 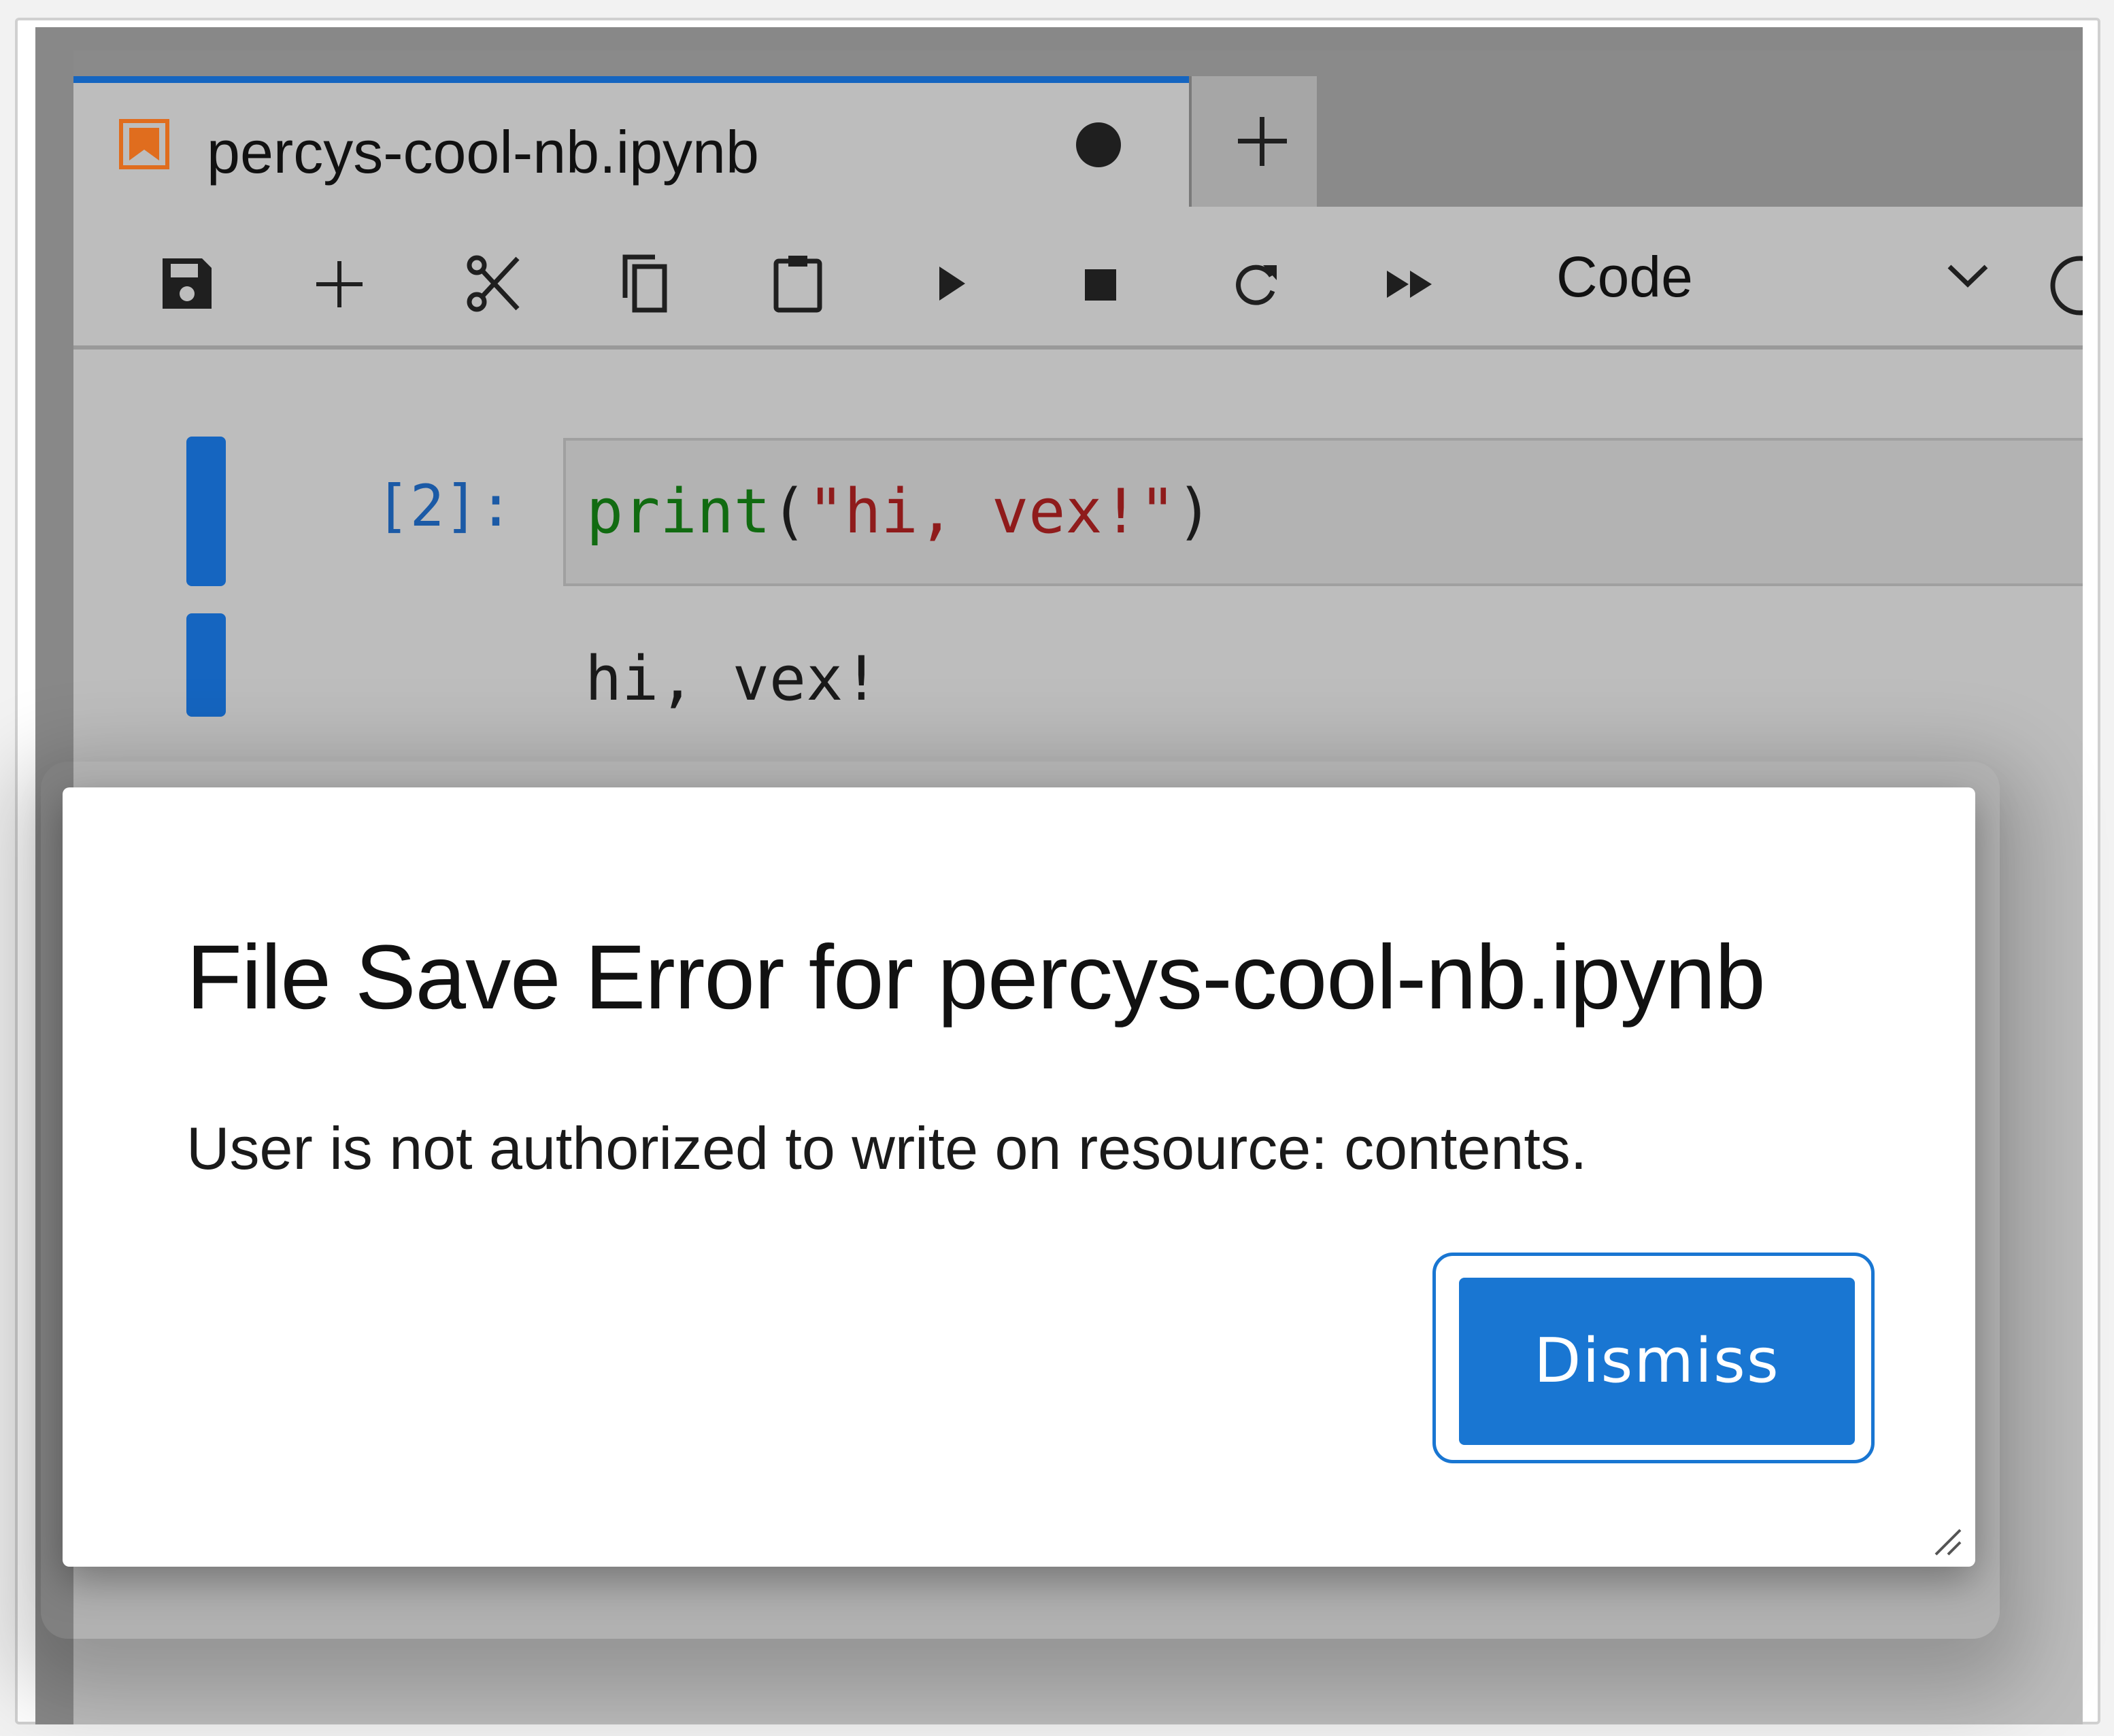 I want to click on kernel-status-icon, so click(x=2057, y=285).